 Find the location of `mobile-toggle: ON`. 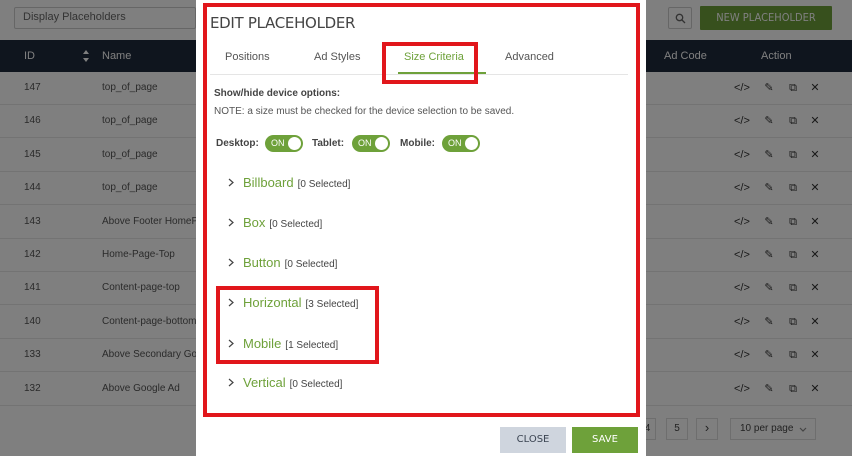

mobile-toggle: ON is located at coordinates (461, 143).